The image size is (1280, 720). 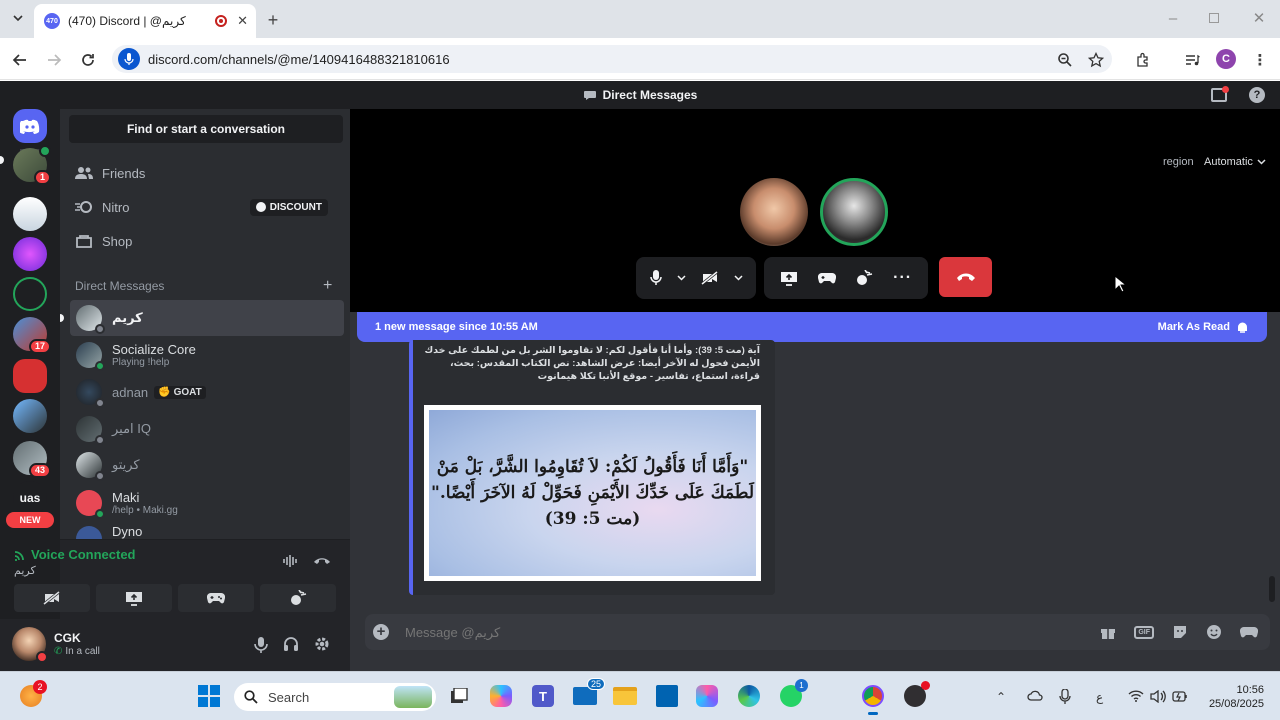 I want to click on mark-as-read-button: Mark As Read, so click(x=1203, y=327).